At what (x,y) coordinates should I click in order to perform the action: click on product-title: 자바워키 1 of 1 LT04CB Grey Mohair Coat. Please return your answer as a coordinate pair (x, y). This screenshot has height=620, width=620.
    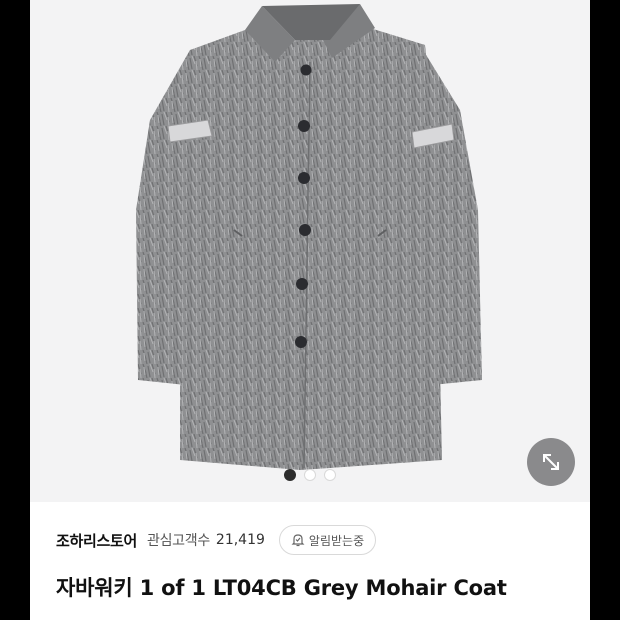
    Looking at the image, I should click on (281, 588).